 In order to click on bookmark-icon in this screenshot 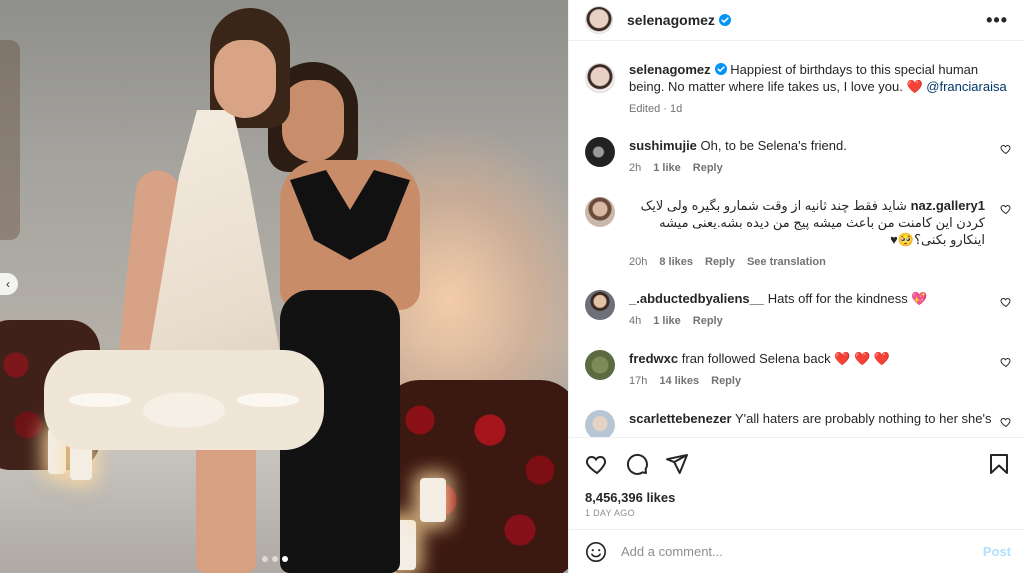, I will do `click(999, 465)`.